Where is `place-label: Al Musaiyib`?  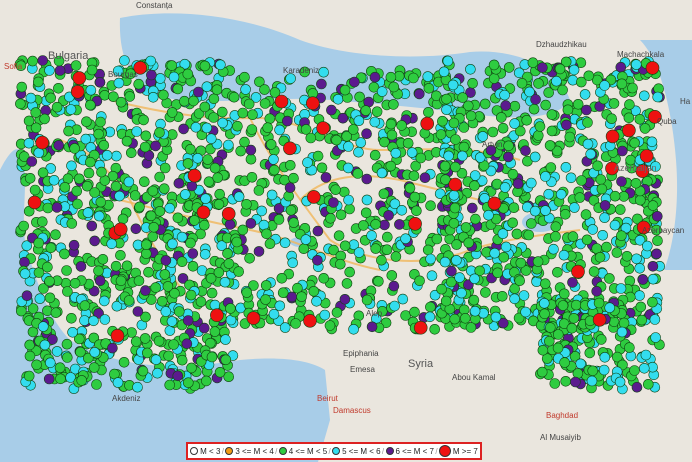 place-label: Al Musaiyib is located at coordinates (560, 437).